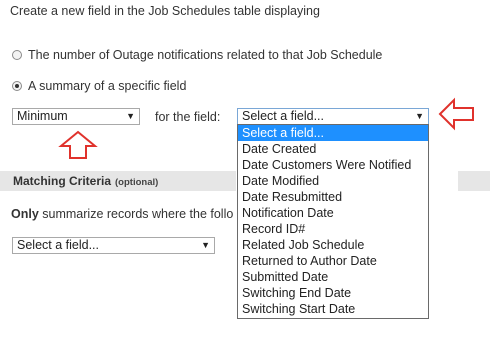  Describe the element at coordinates (17, 55) in the screenshot. I see `radio-outage-count` at that location.